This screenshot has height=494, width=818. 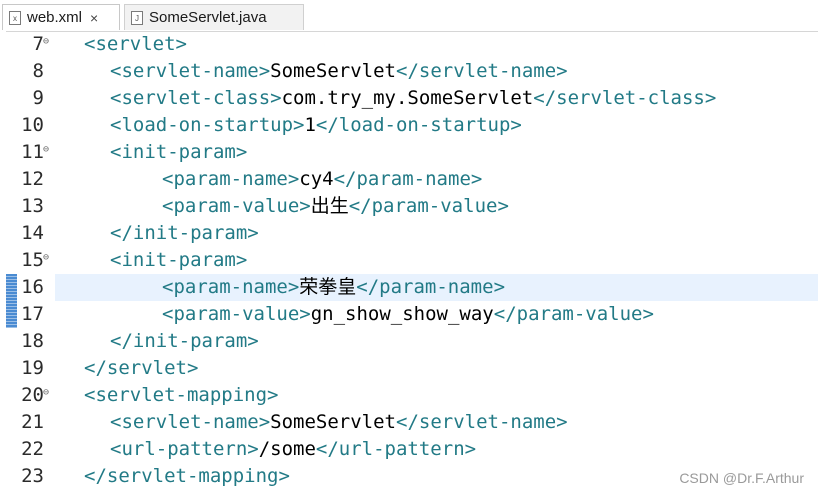 What do you see at coordinates (32, 422) in the screenshot?
I see `line-number: 21` at bounding box center [32, 422].